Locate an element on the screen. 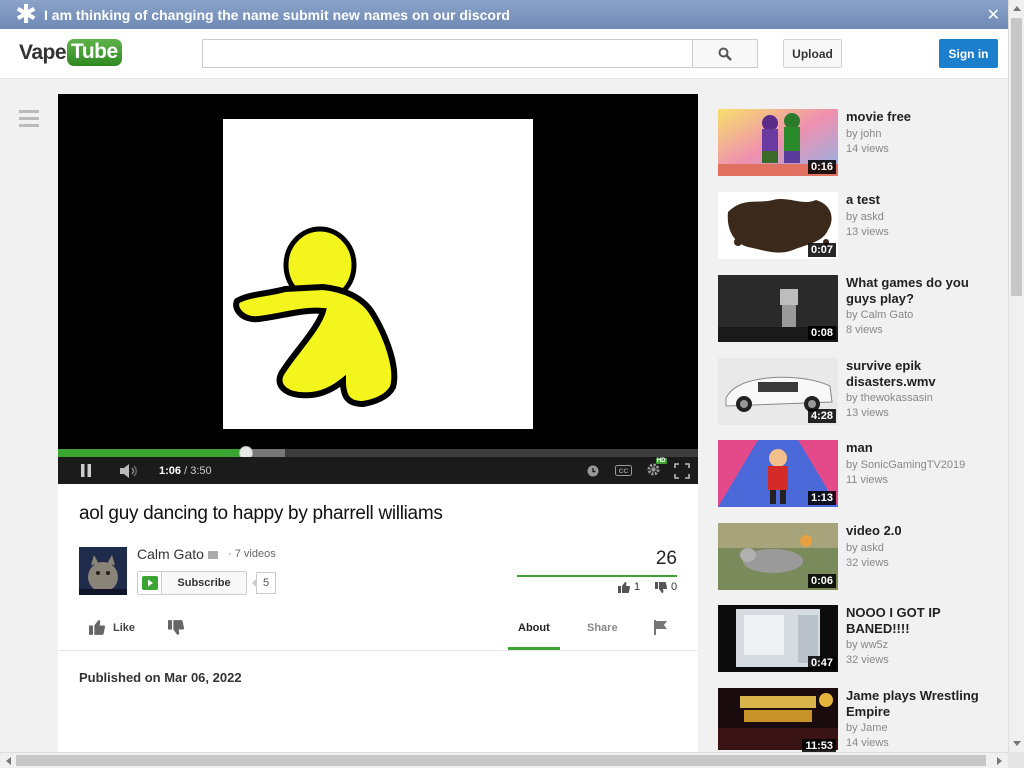 This screenshot has height=768, width=1024. scroll-right-arrow-icon is located at coordinates (999, 761).